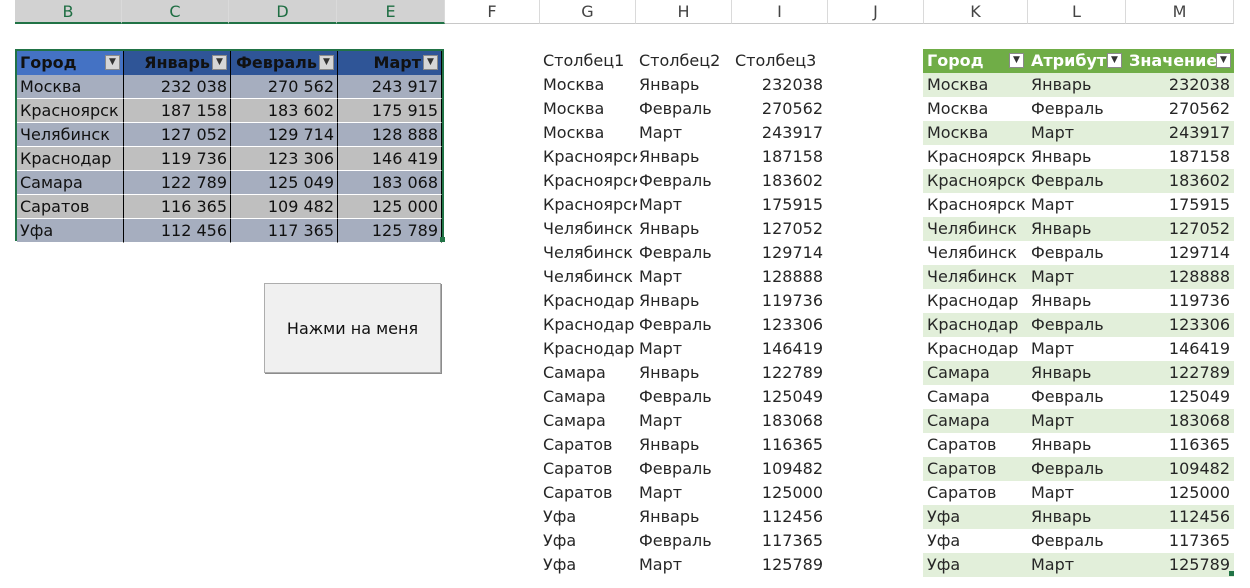  Describe the element at coordinates (1078, 517) in the screenshot. I see `table3-row: Уфа Январь 112456` at that location.